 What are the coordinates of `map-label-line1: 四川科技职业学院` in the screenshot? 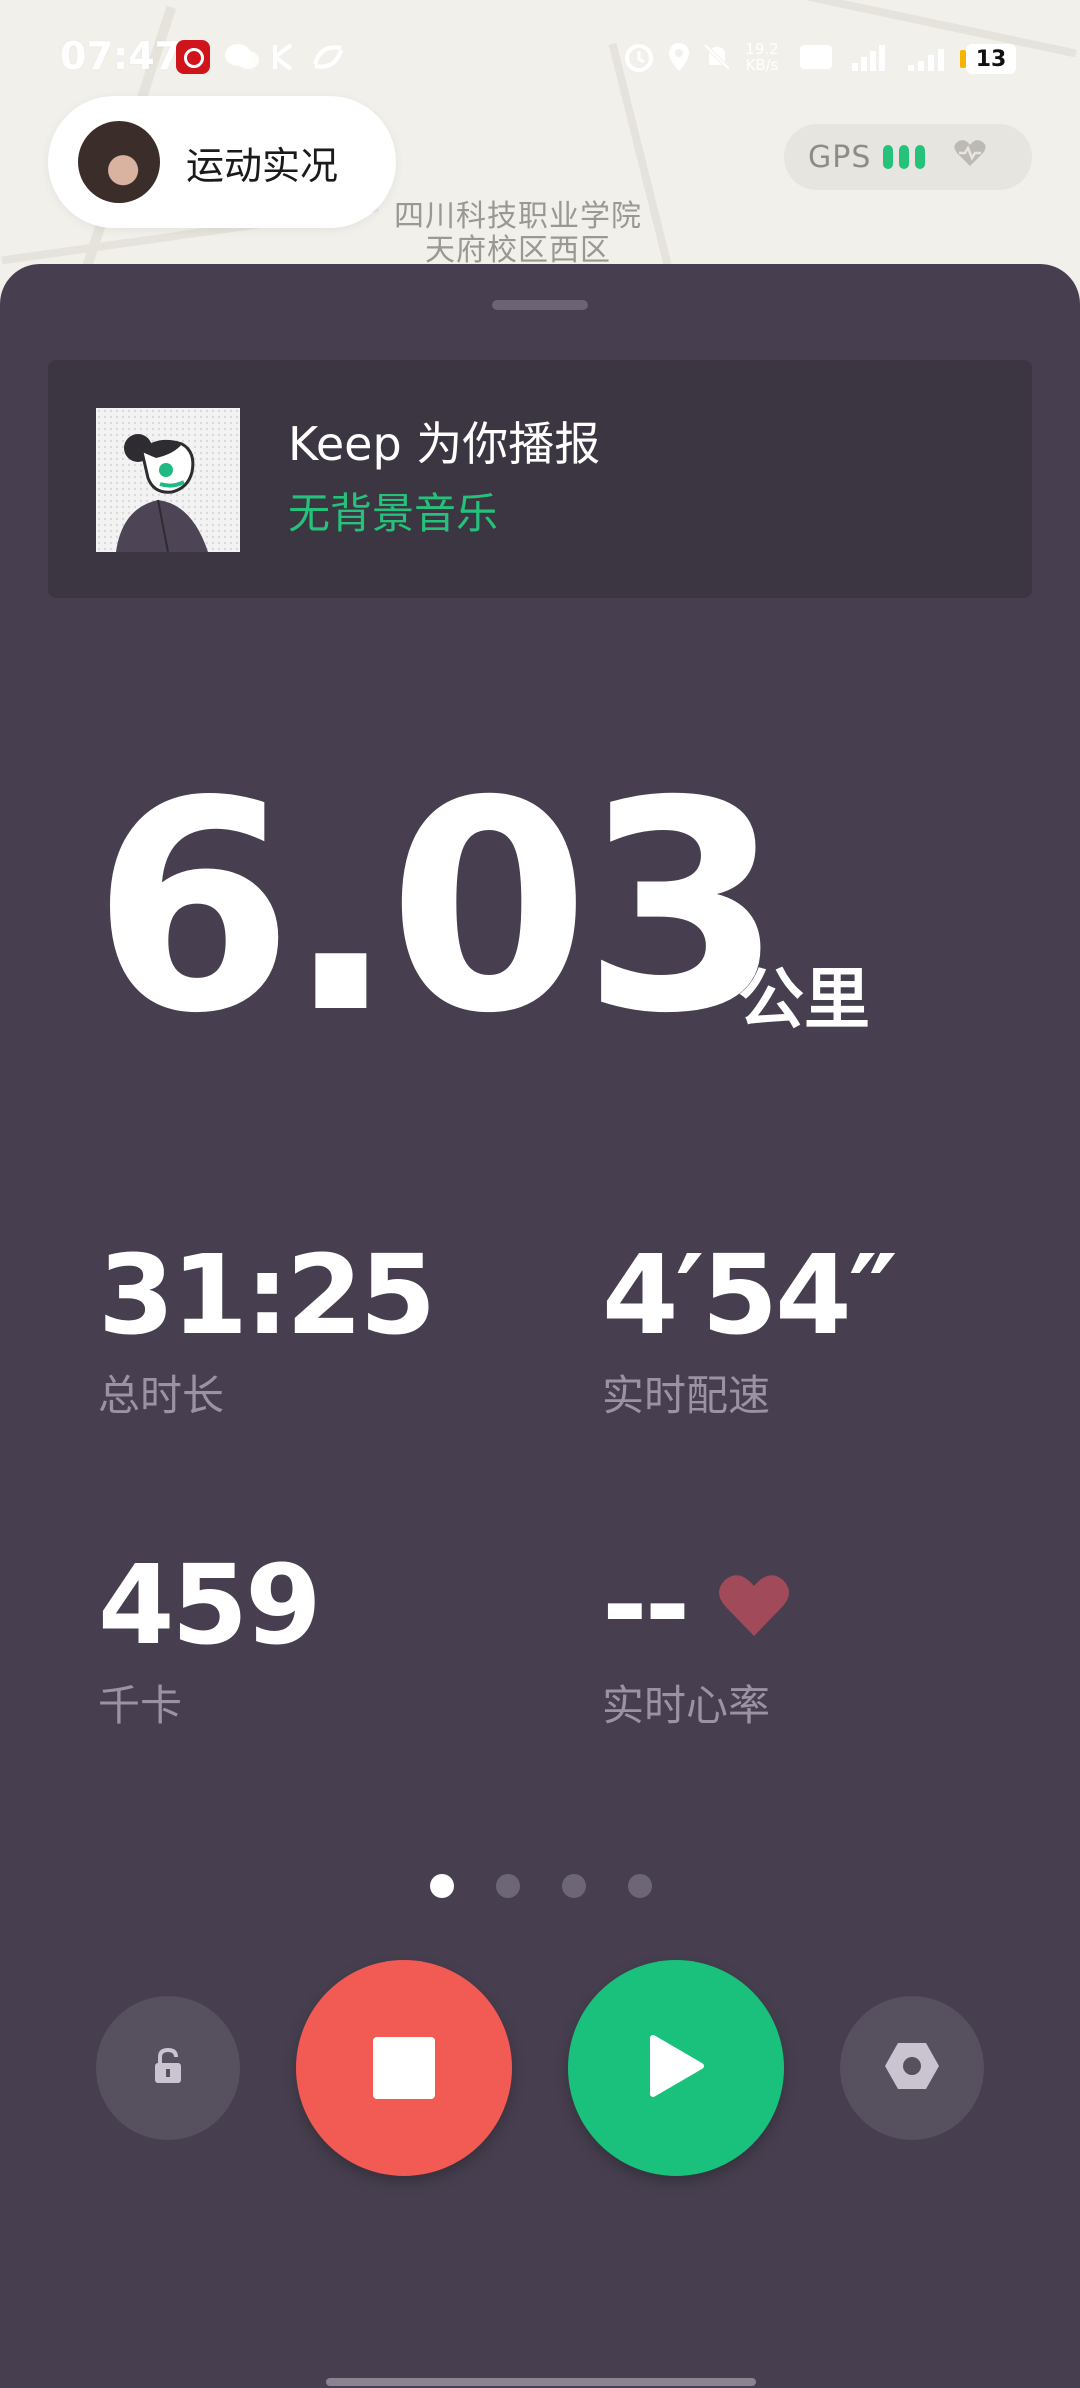 It's located at (518, 216).